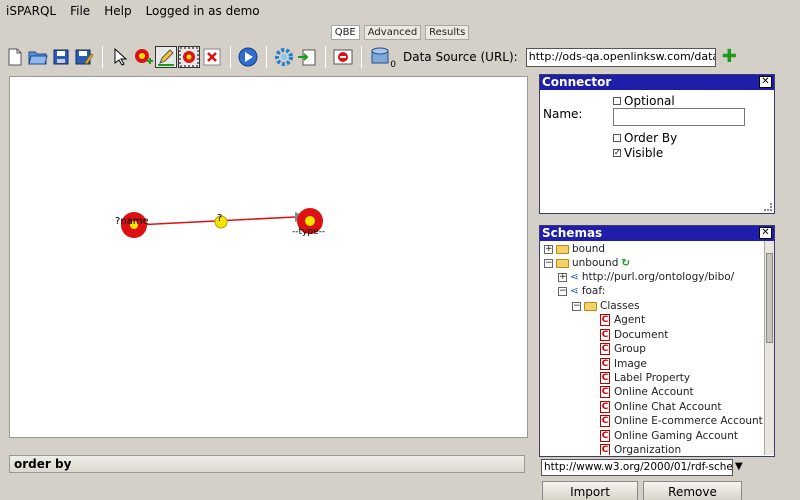  Describe the element at coordinates (645, 138) in the screenshot. I see `order-by-row: Order By` at that location.